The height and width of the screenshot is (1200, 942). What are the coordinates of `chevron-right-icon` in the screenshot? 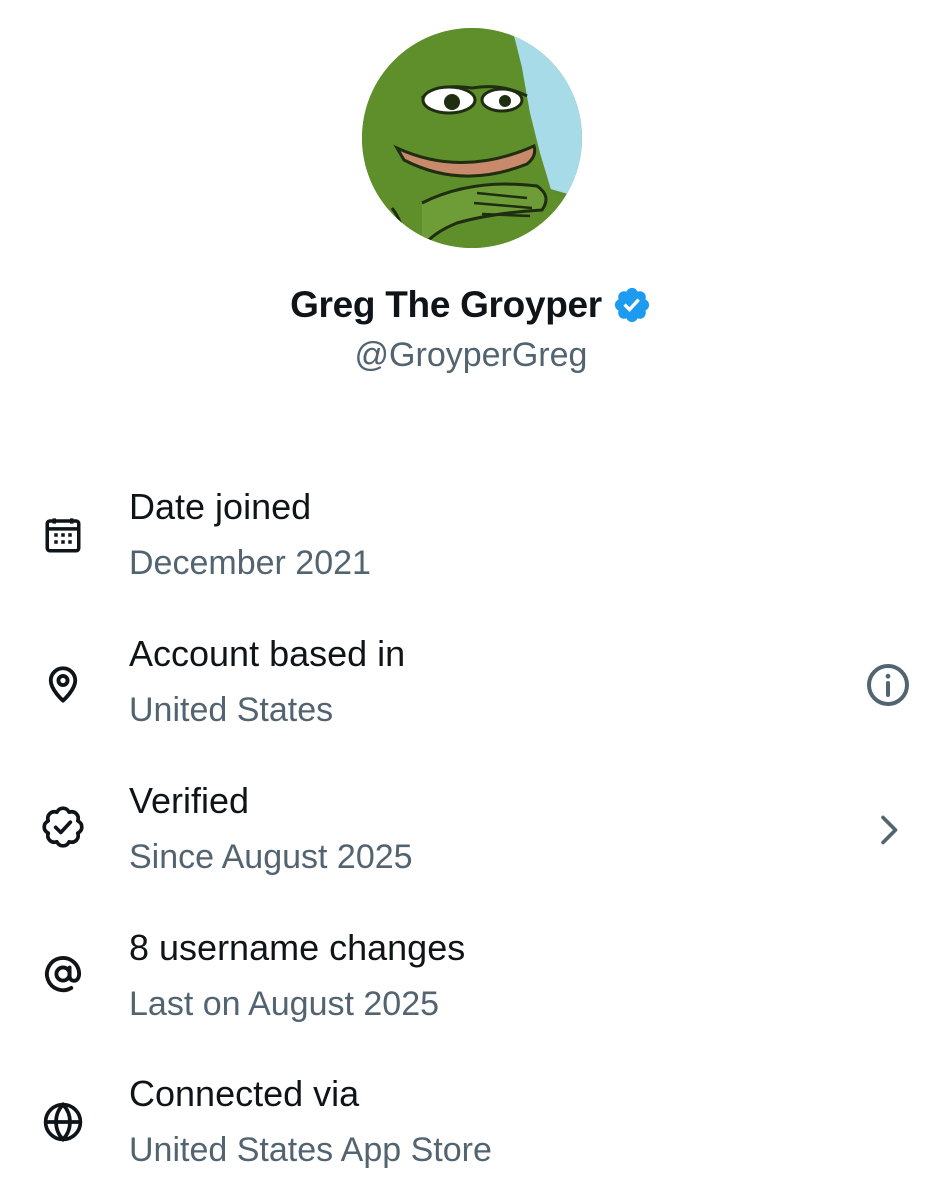 It's located at (888, 830).